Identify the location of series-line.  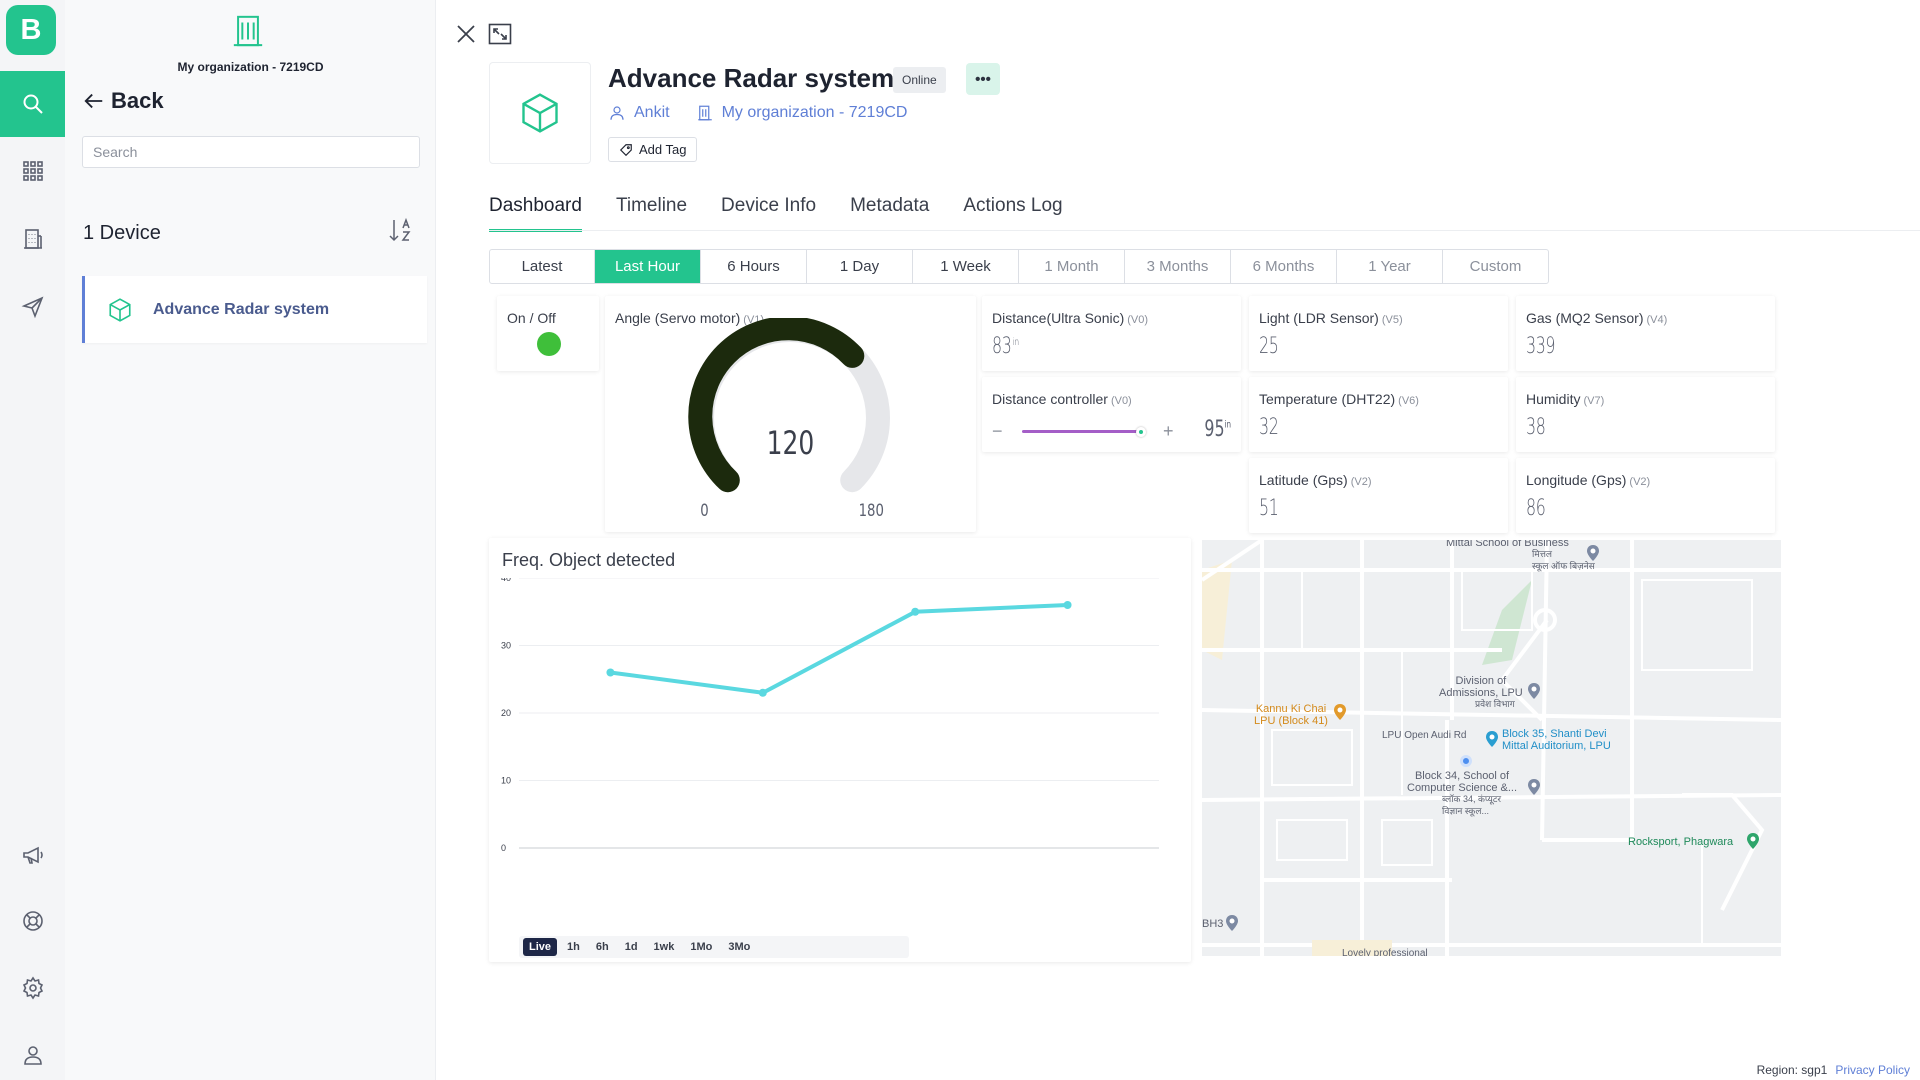
(839, 649).